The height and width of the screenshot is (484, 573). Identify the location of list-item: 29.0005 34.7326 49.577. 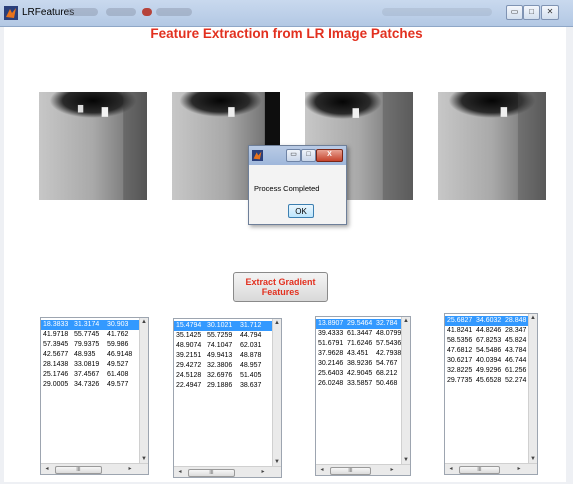
(90, 385).